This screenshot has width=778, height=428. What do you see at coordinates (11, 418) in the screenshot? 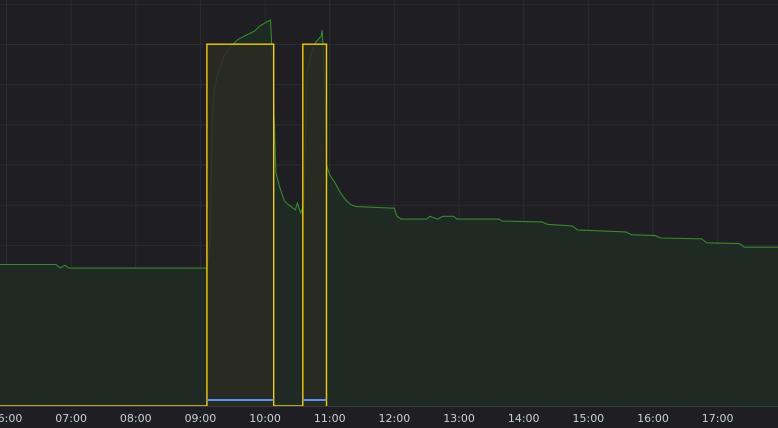
I see `x-tick-label: 06:00` at bounding box center [11, 418].